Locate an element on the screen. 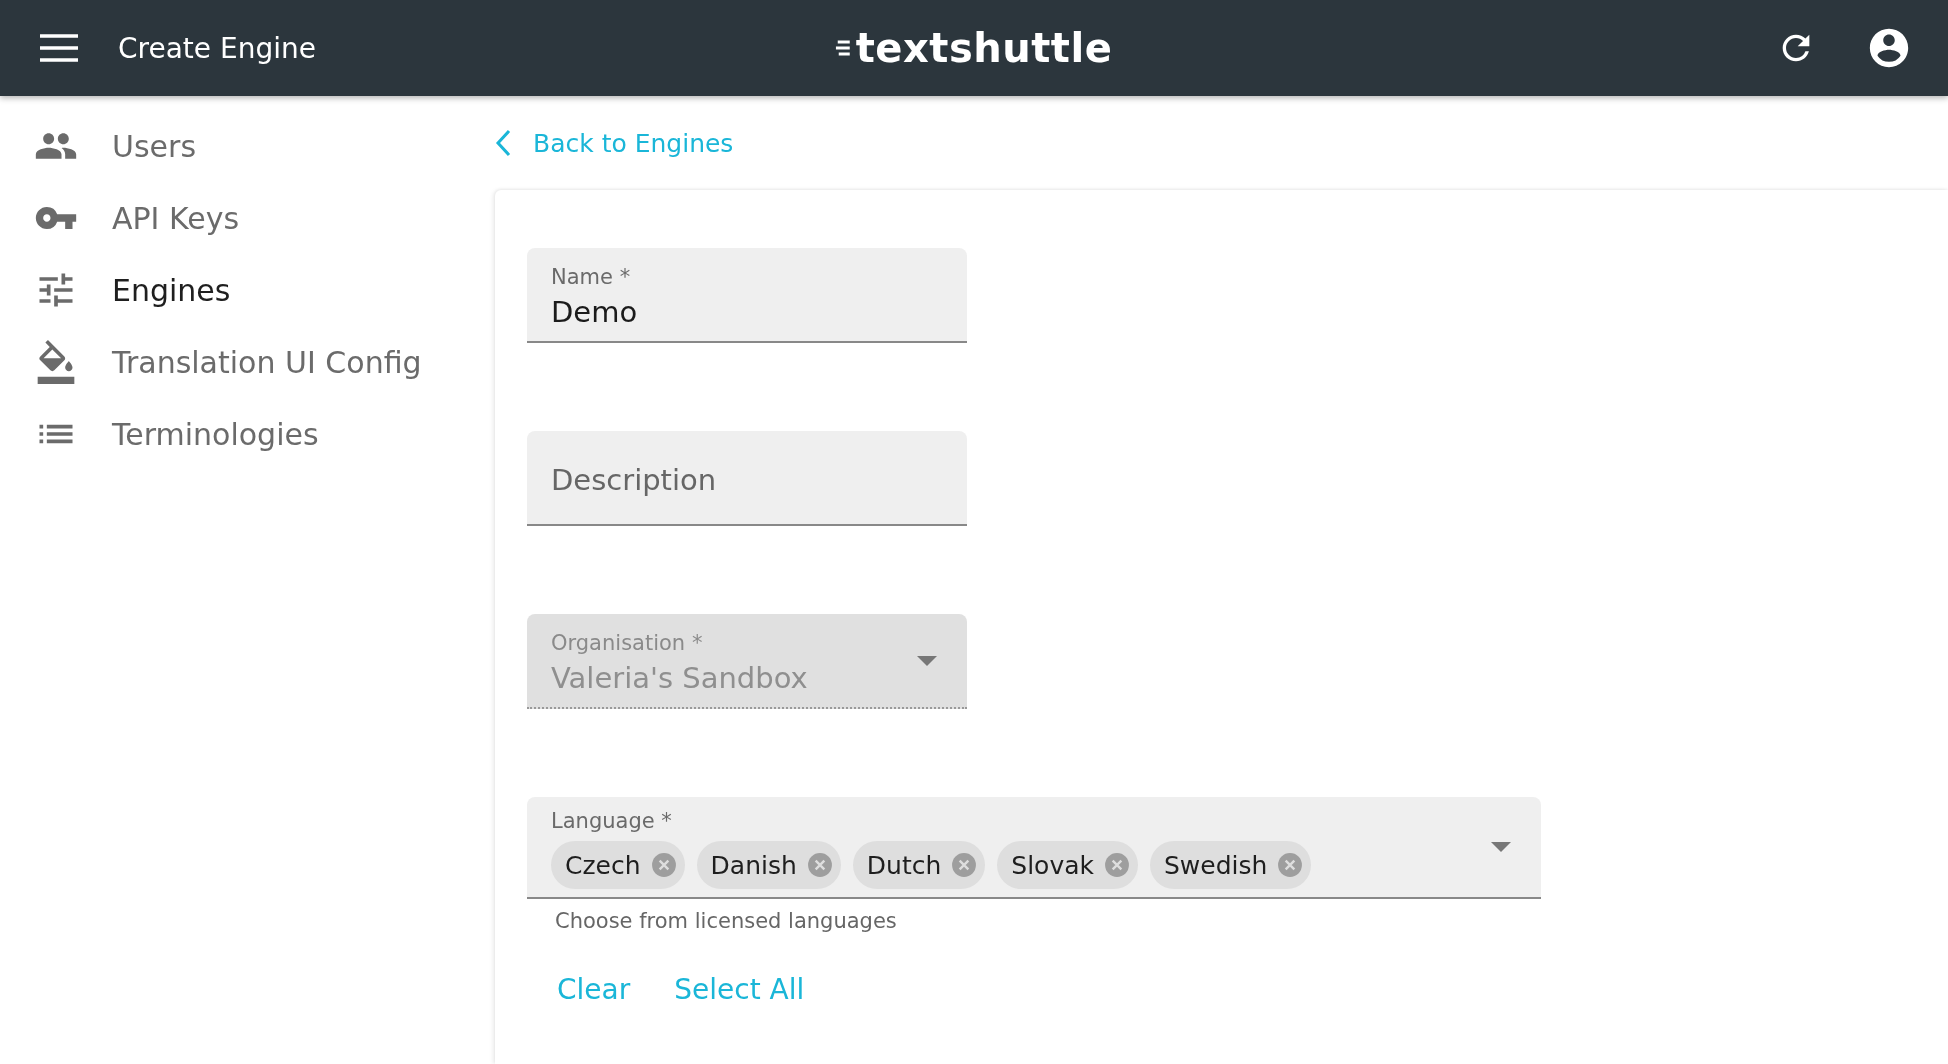  sidebar-item: Engines is located at coordinates (235, 290).